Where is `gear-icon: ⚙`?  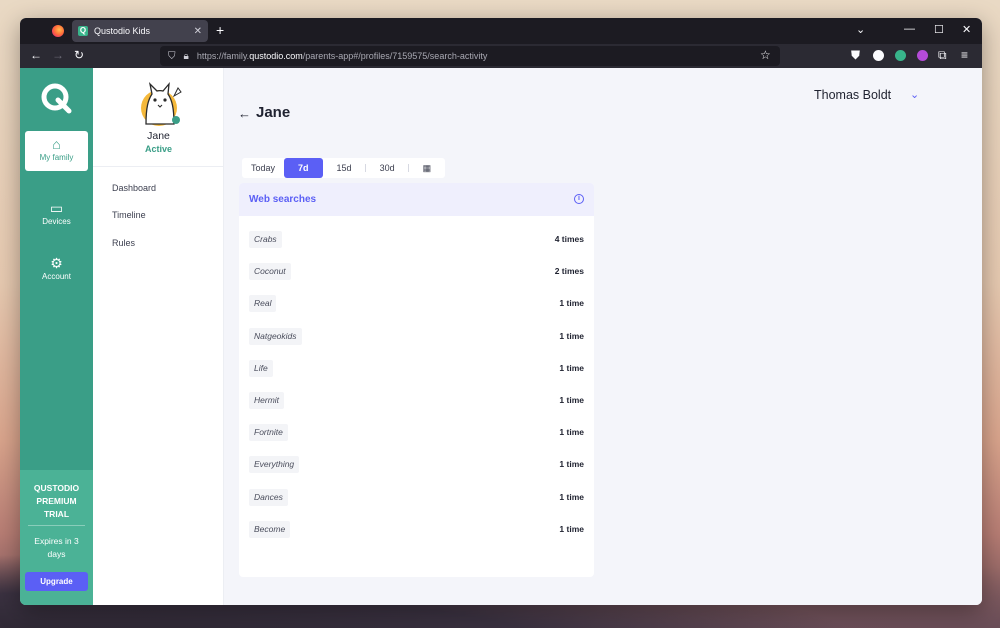 gear-icon: ⚙ is located at coordinates (56, 263).